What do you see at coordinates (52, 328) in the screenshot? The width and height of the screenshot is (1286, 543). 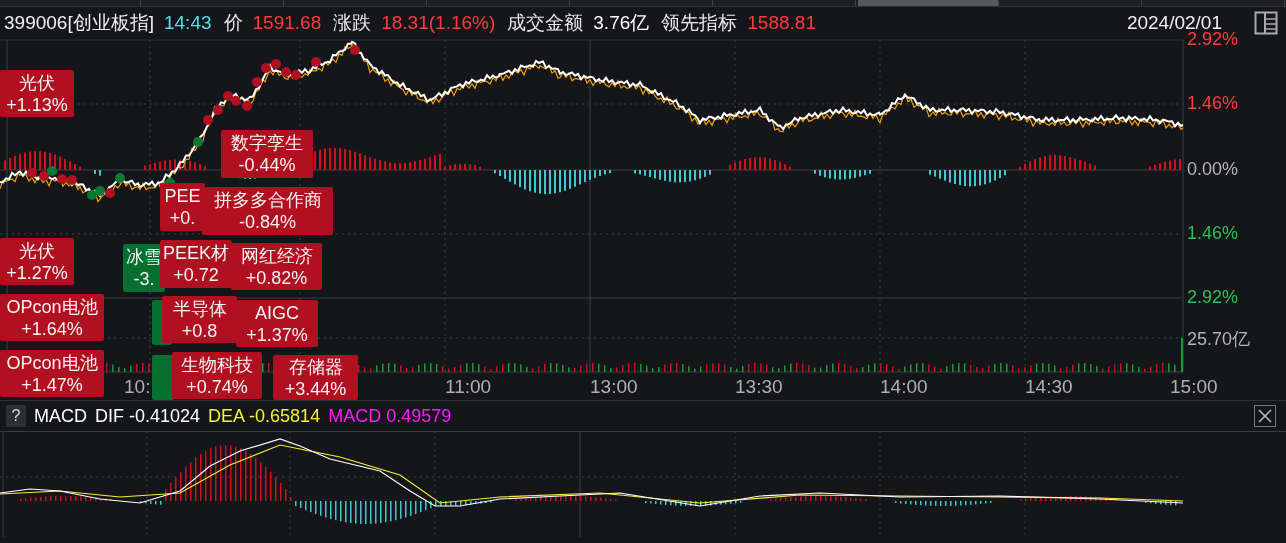 I see `sector-change: +1.64%` at bounding box center [52, 328].